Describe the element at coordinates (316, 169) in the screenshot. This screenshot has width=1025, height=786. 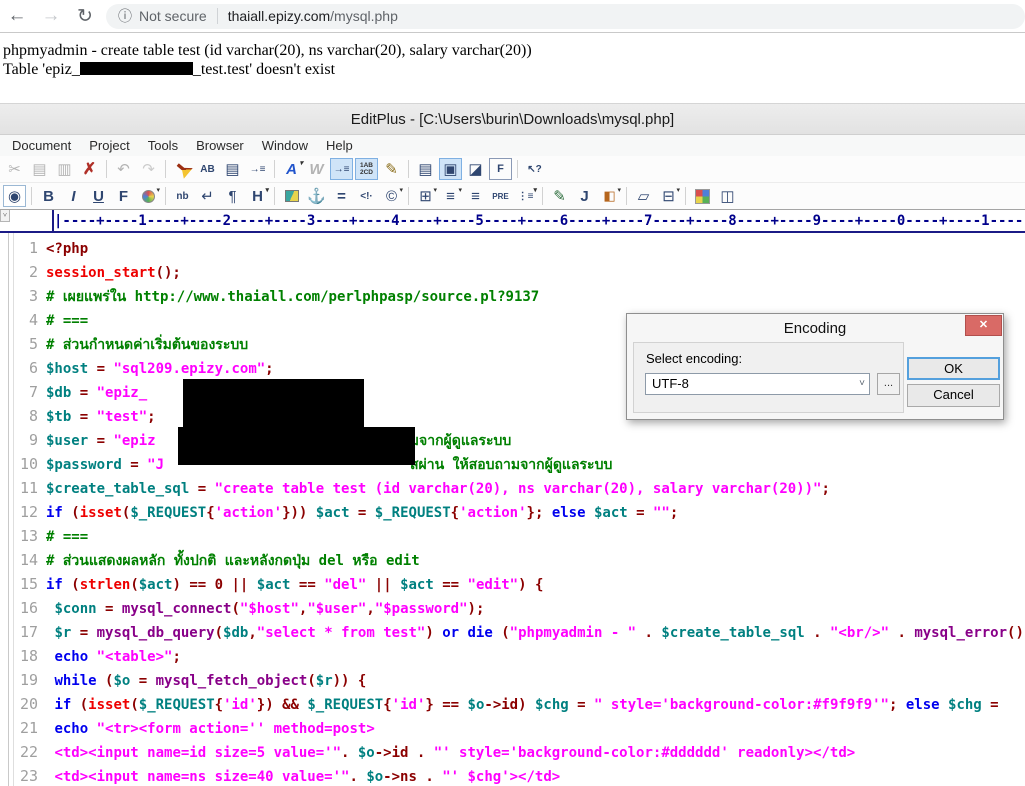
I see `word-wrap-icon: W` at that location.